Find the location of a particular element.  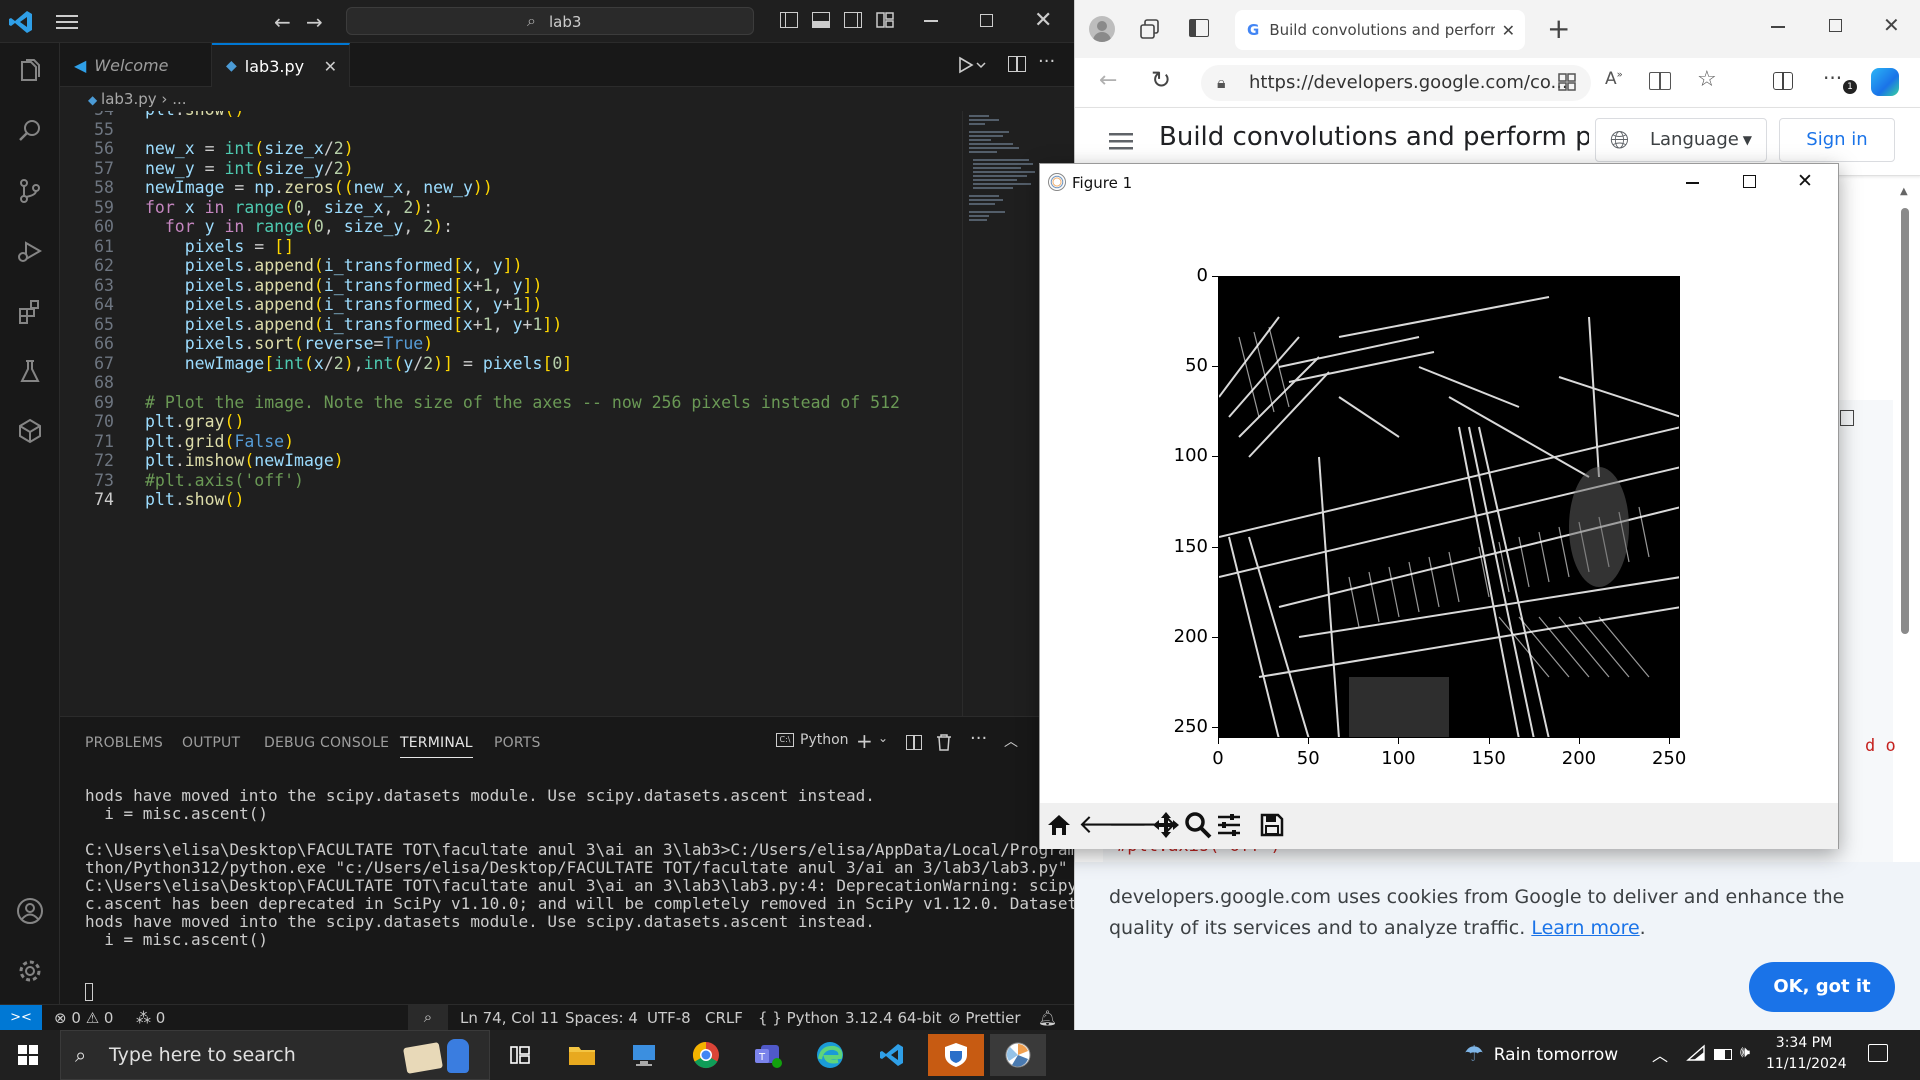

workspaces-icon is located at coordinates (1150, 31).